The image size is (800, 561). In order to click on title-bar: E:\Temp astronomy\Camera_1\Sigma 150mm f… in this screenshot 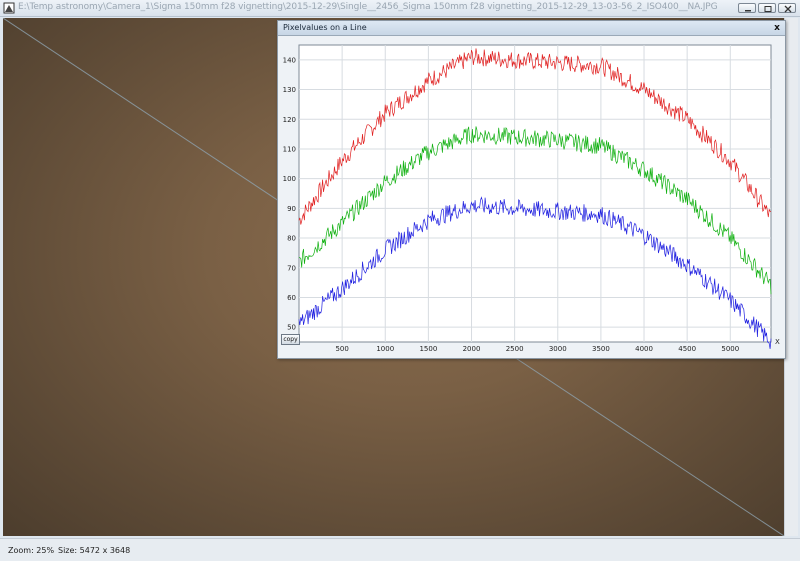, I will do `click(400, 8)`.